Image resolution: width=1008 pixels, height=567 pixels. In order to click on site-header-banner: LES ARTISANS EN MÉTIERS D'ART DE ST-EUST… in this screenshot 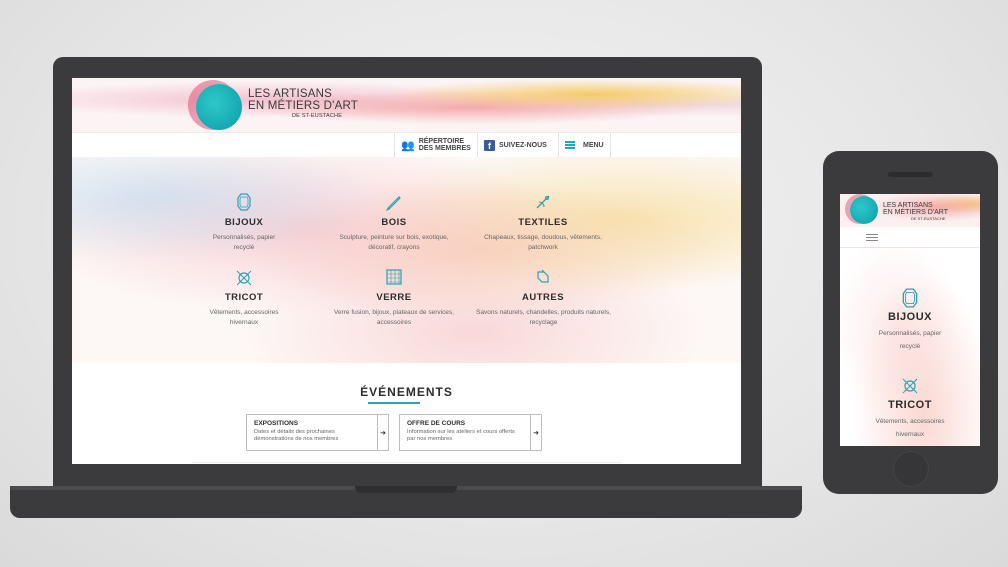, I will do `click(406, 105)`.